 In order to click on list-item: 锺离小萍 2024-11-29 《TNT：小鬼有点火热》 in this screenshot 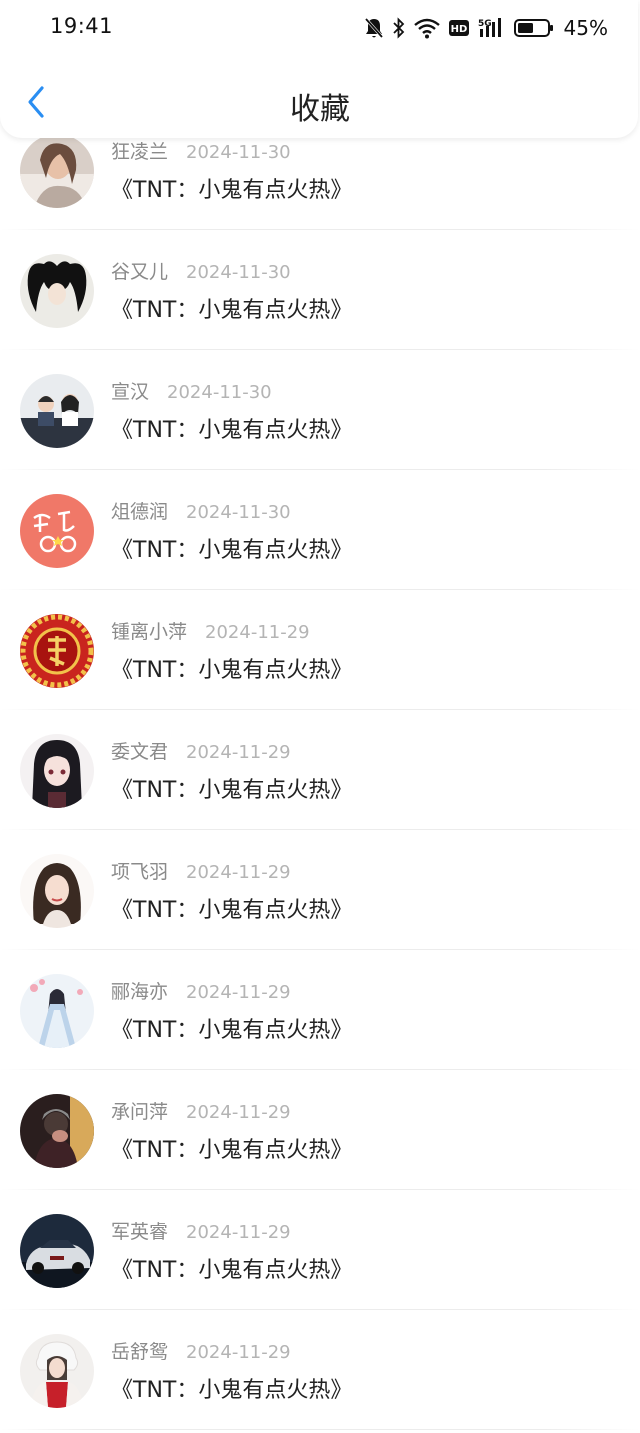, I will do `click(320, 650)`.